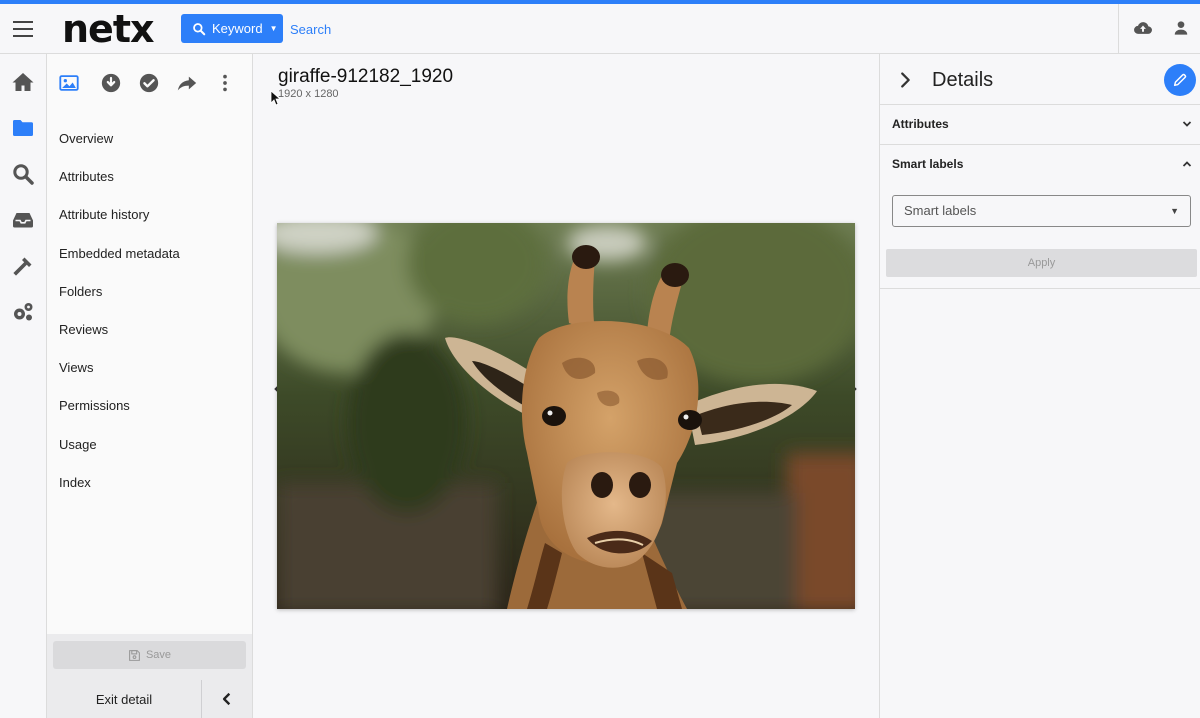  Describe the element at coordinates (275, 98) in the screenshot. I see `mouse-cursor-icon` at that location.